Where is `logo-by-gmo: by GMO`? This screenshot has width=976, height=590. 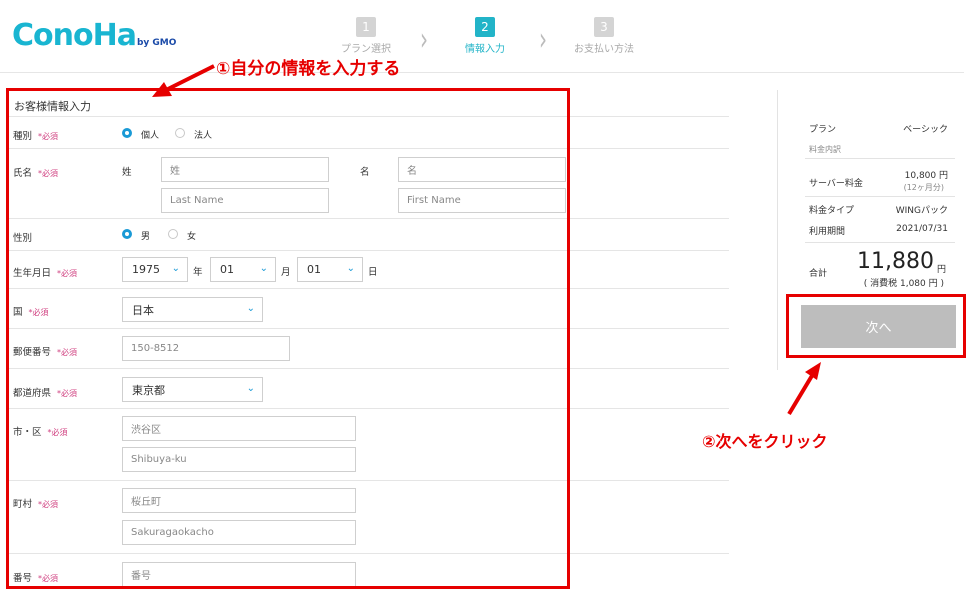 logo-by-gmo: by GMO is located at coordinates (156, 43).